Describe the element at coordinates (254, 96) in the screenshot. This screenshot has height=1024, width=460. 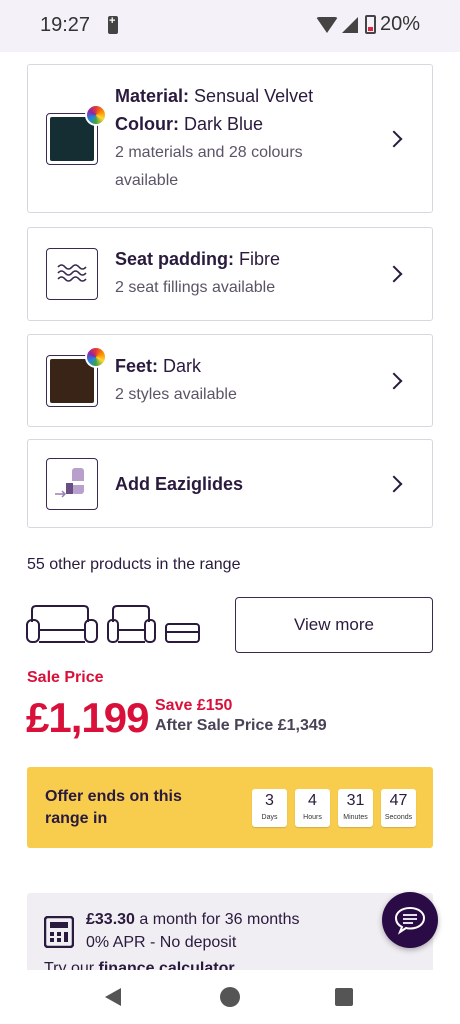
I see `material-value: Sensual Velvet` at that location.